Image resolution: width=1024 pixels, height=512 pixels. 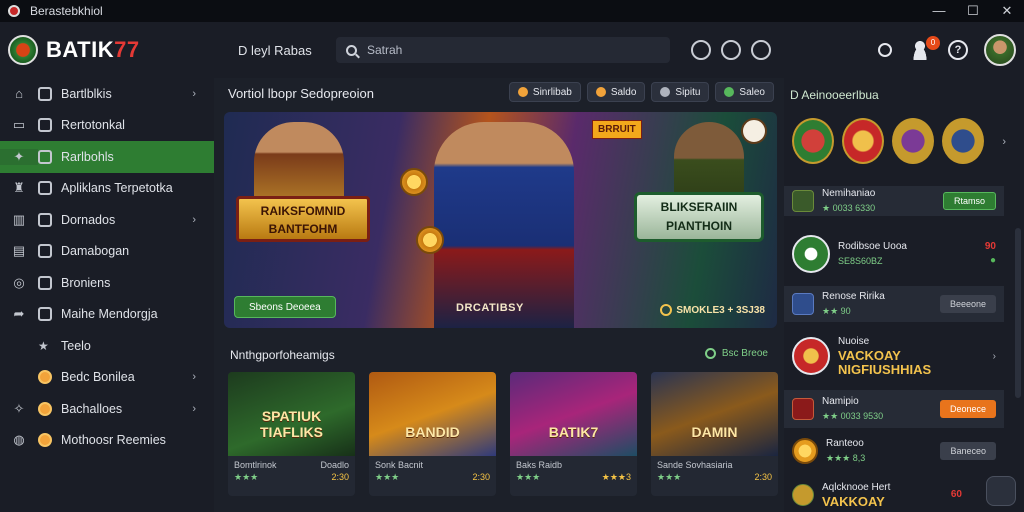 I want to click on game-card: BANDID Sonk Bacnit ★★★ 2:30, so click(x=432, y=434).